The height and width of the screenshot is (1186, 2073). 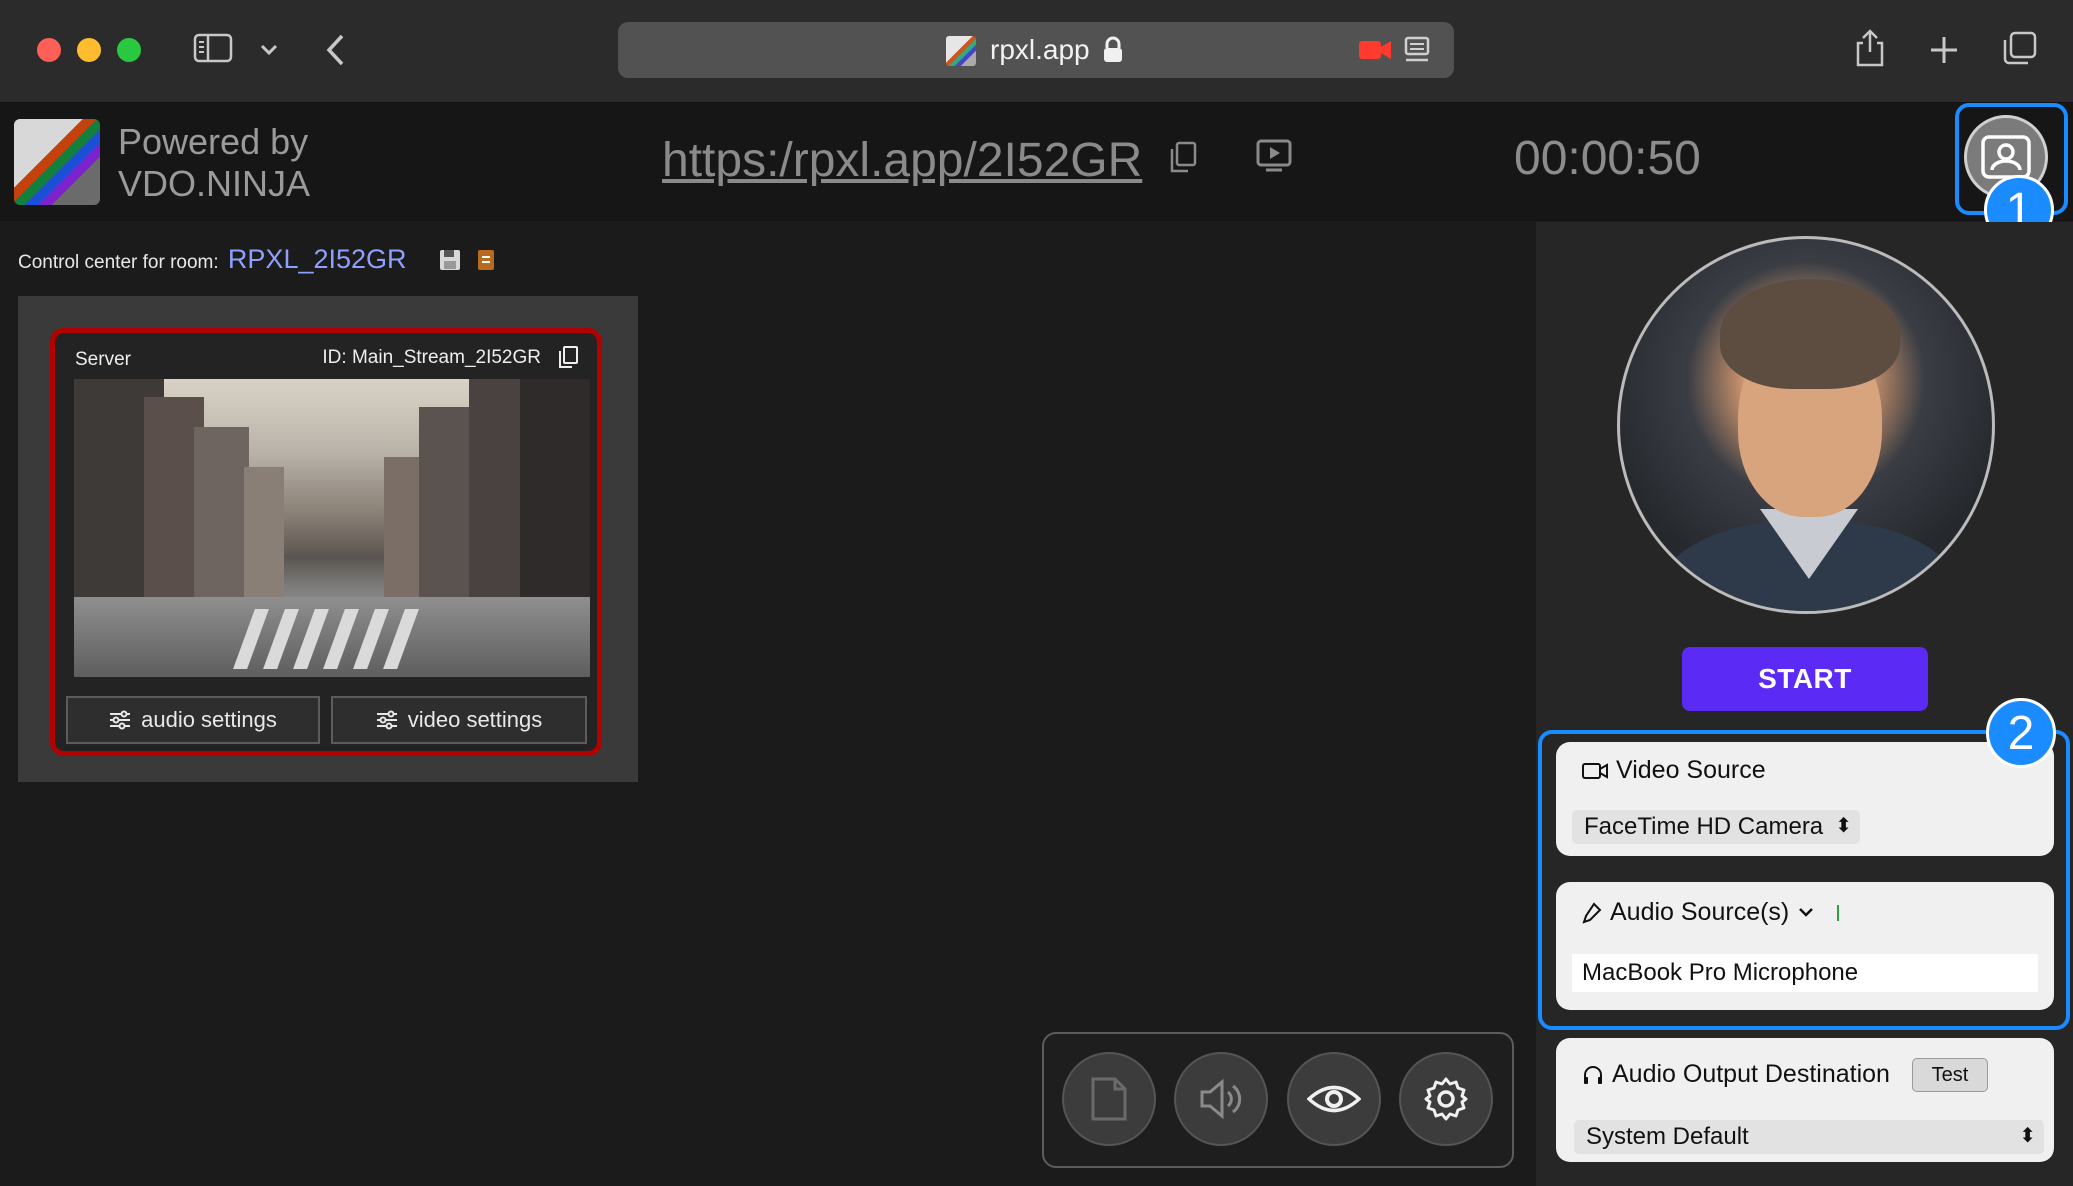 I want to click on visibility-button, so click(x=1334, y=1099).